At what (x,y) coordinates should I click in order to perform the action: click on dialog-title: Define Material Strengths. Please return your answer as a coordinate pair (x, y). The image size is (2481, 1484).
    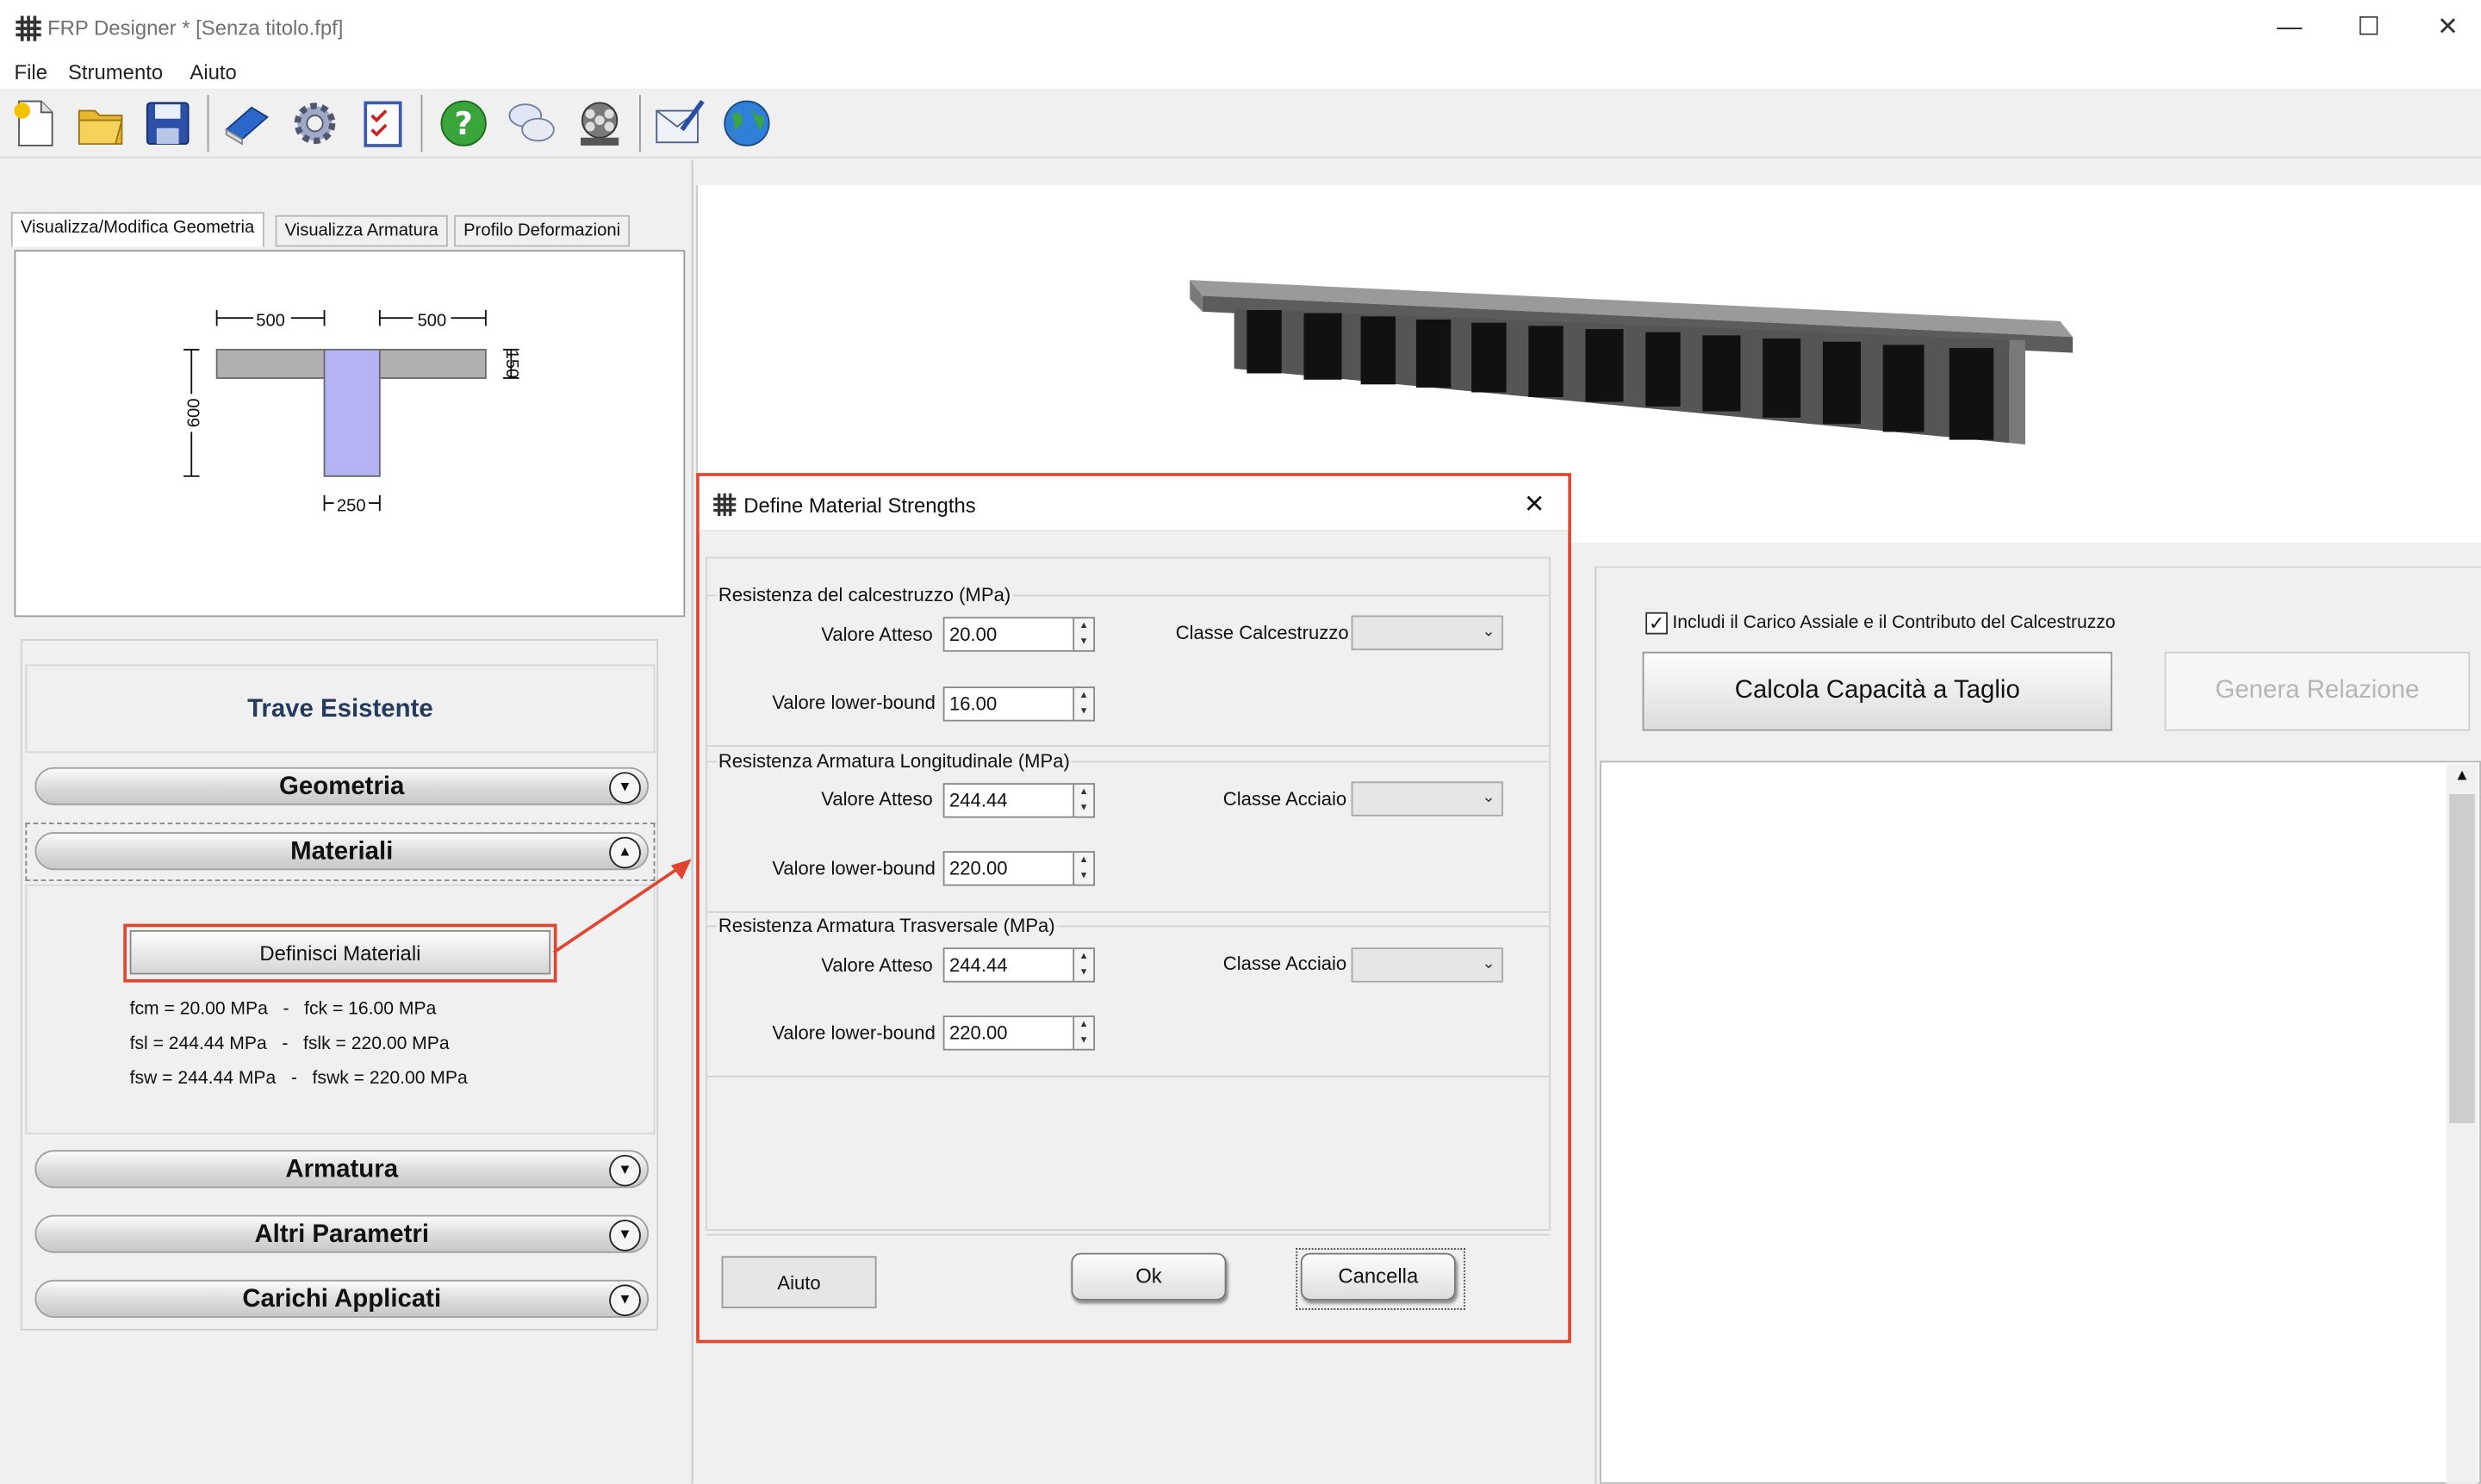
    Looking at the image, I should click on (859, 506).